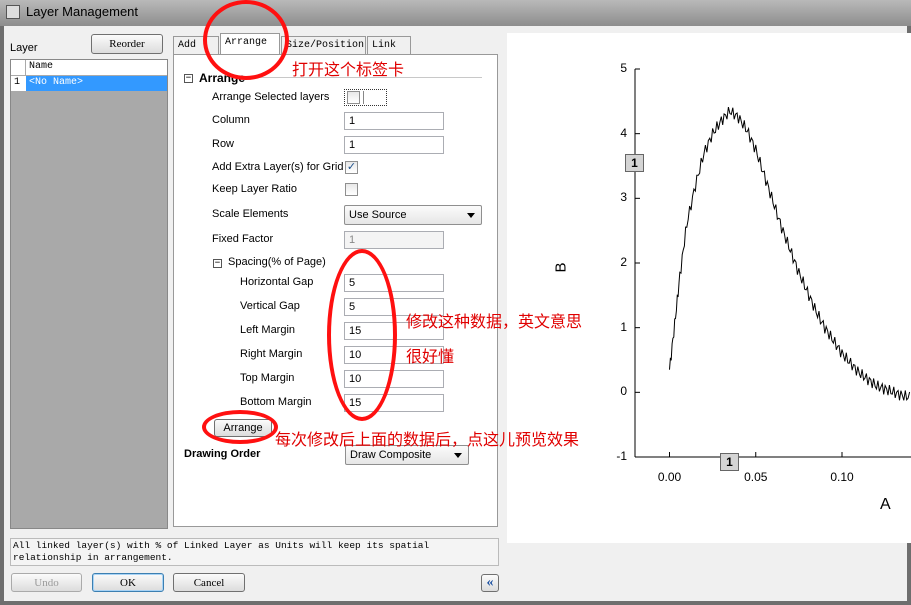  I want to click on undo-button: Undo, so click(46, 582).